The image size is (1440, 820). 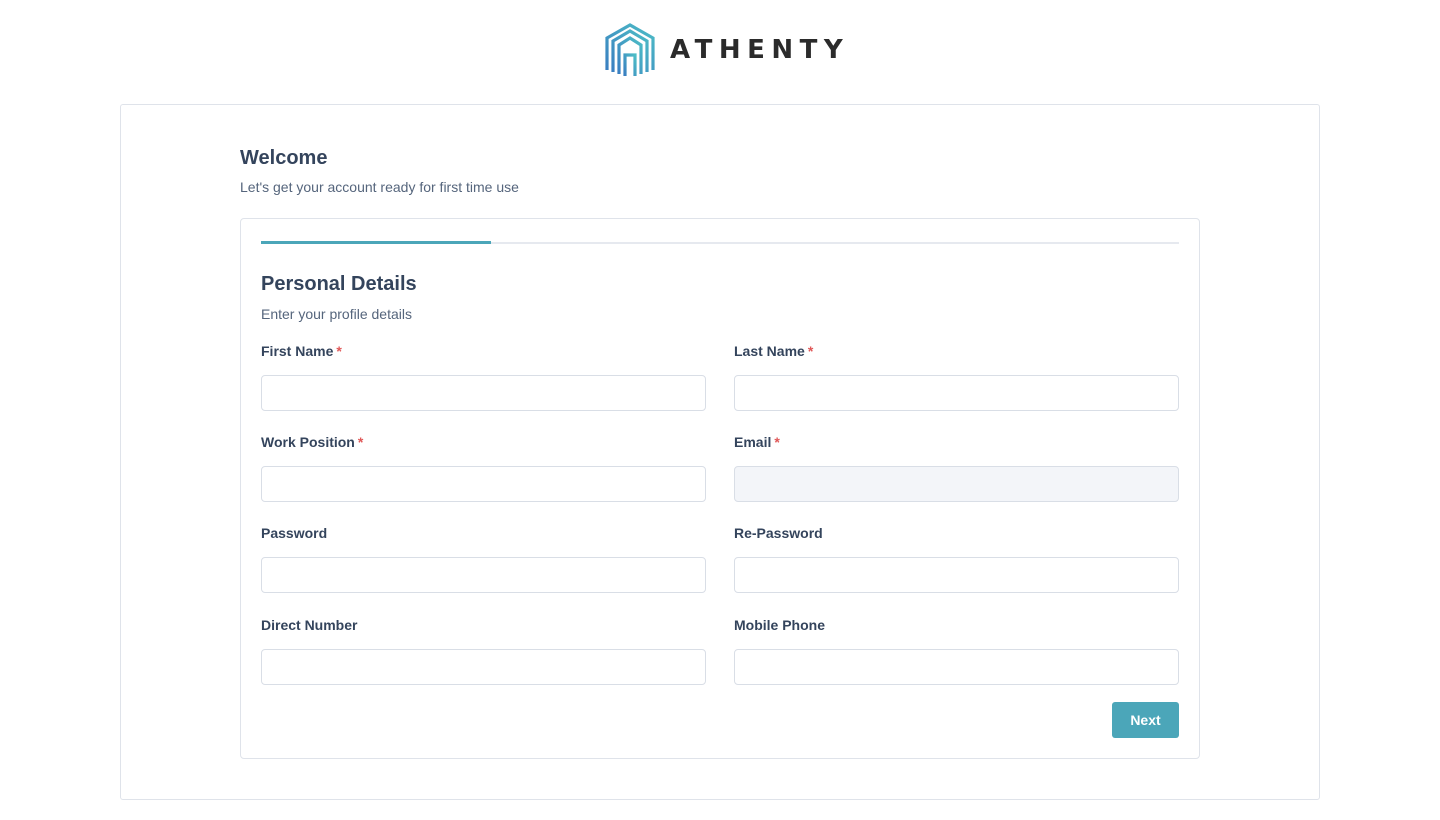 I want to click on mobile-phone-field: Mobile Phone, so click(x=956, y=651).